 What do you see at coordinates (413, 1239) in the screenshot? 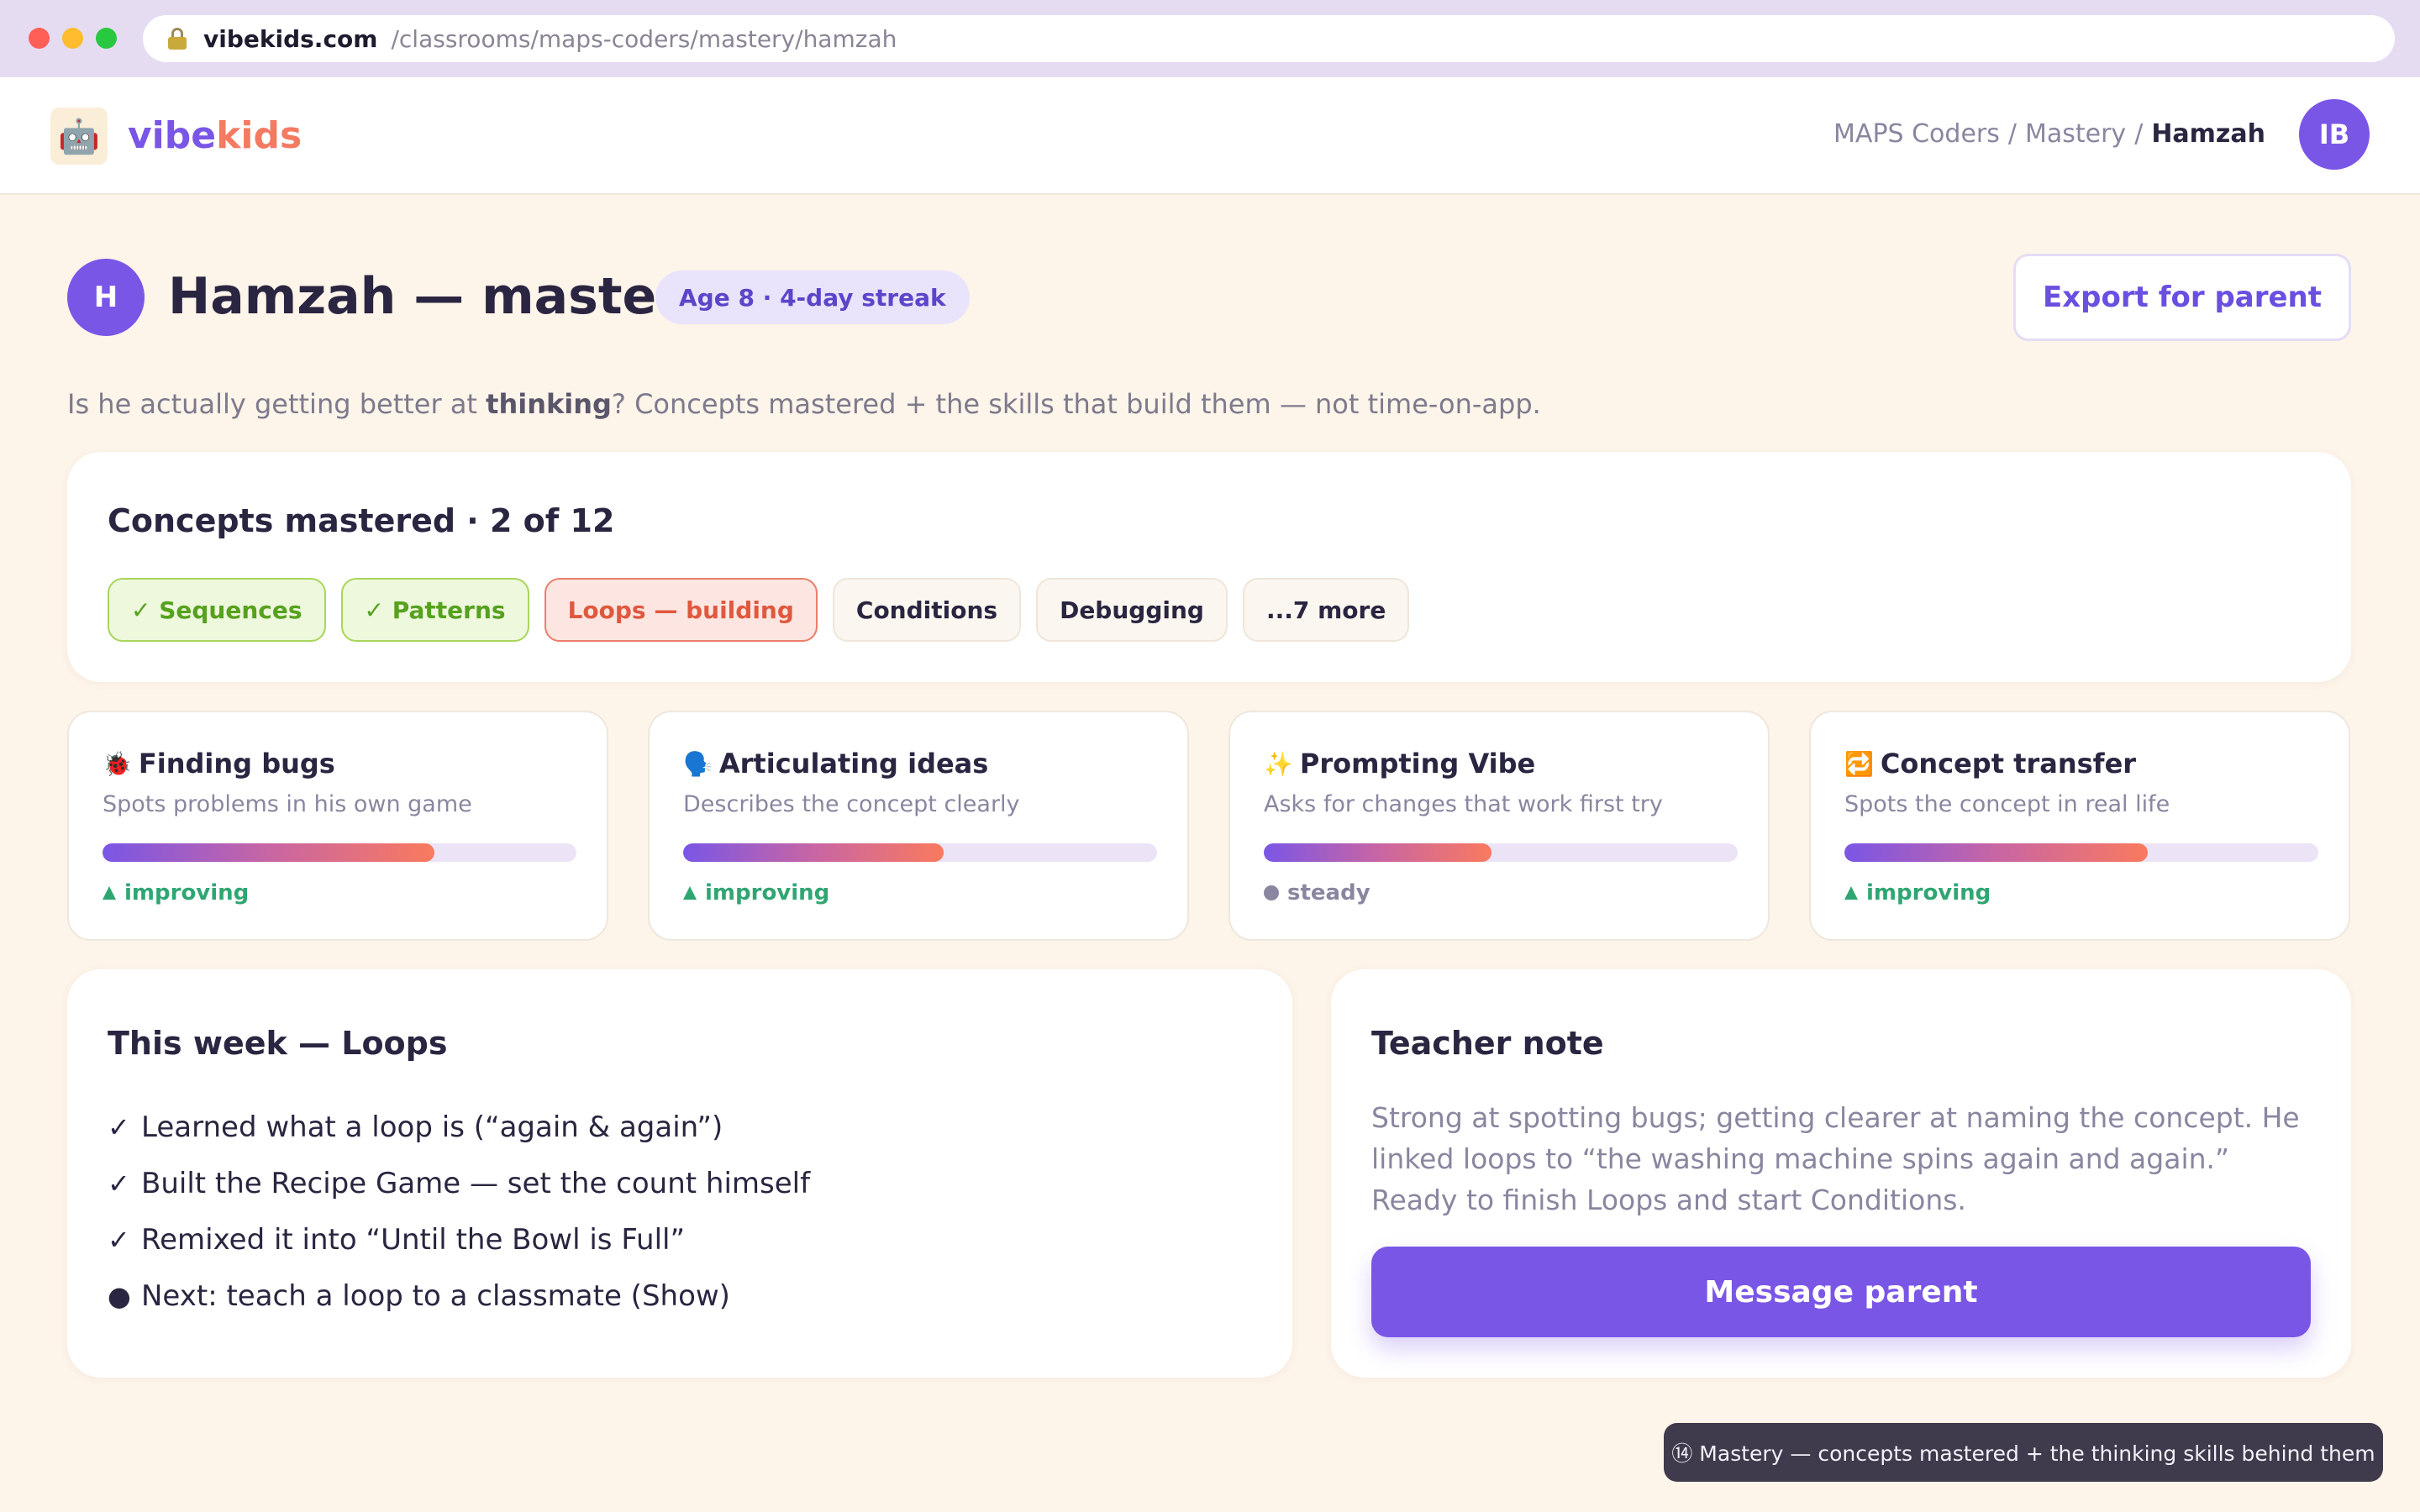
I see `list-item-text: Remixed it into “Until the Bowl is Full”` at bounding box center [413, 1239].